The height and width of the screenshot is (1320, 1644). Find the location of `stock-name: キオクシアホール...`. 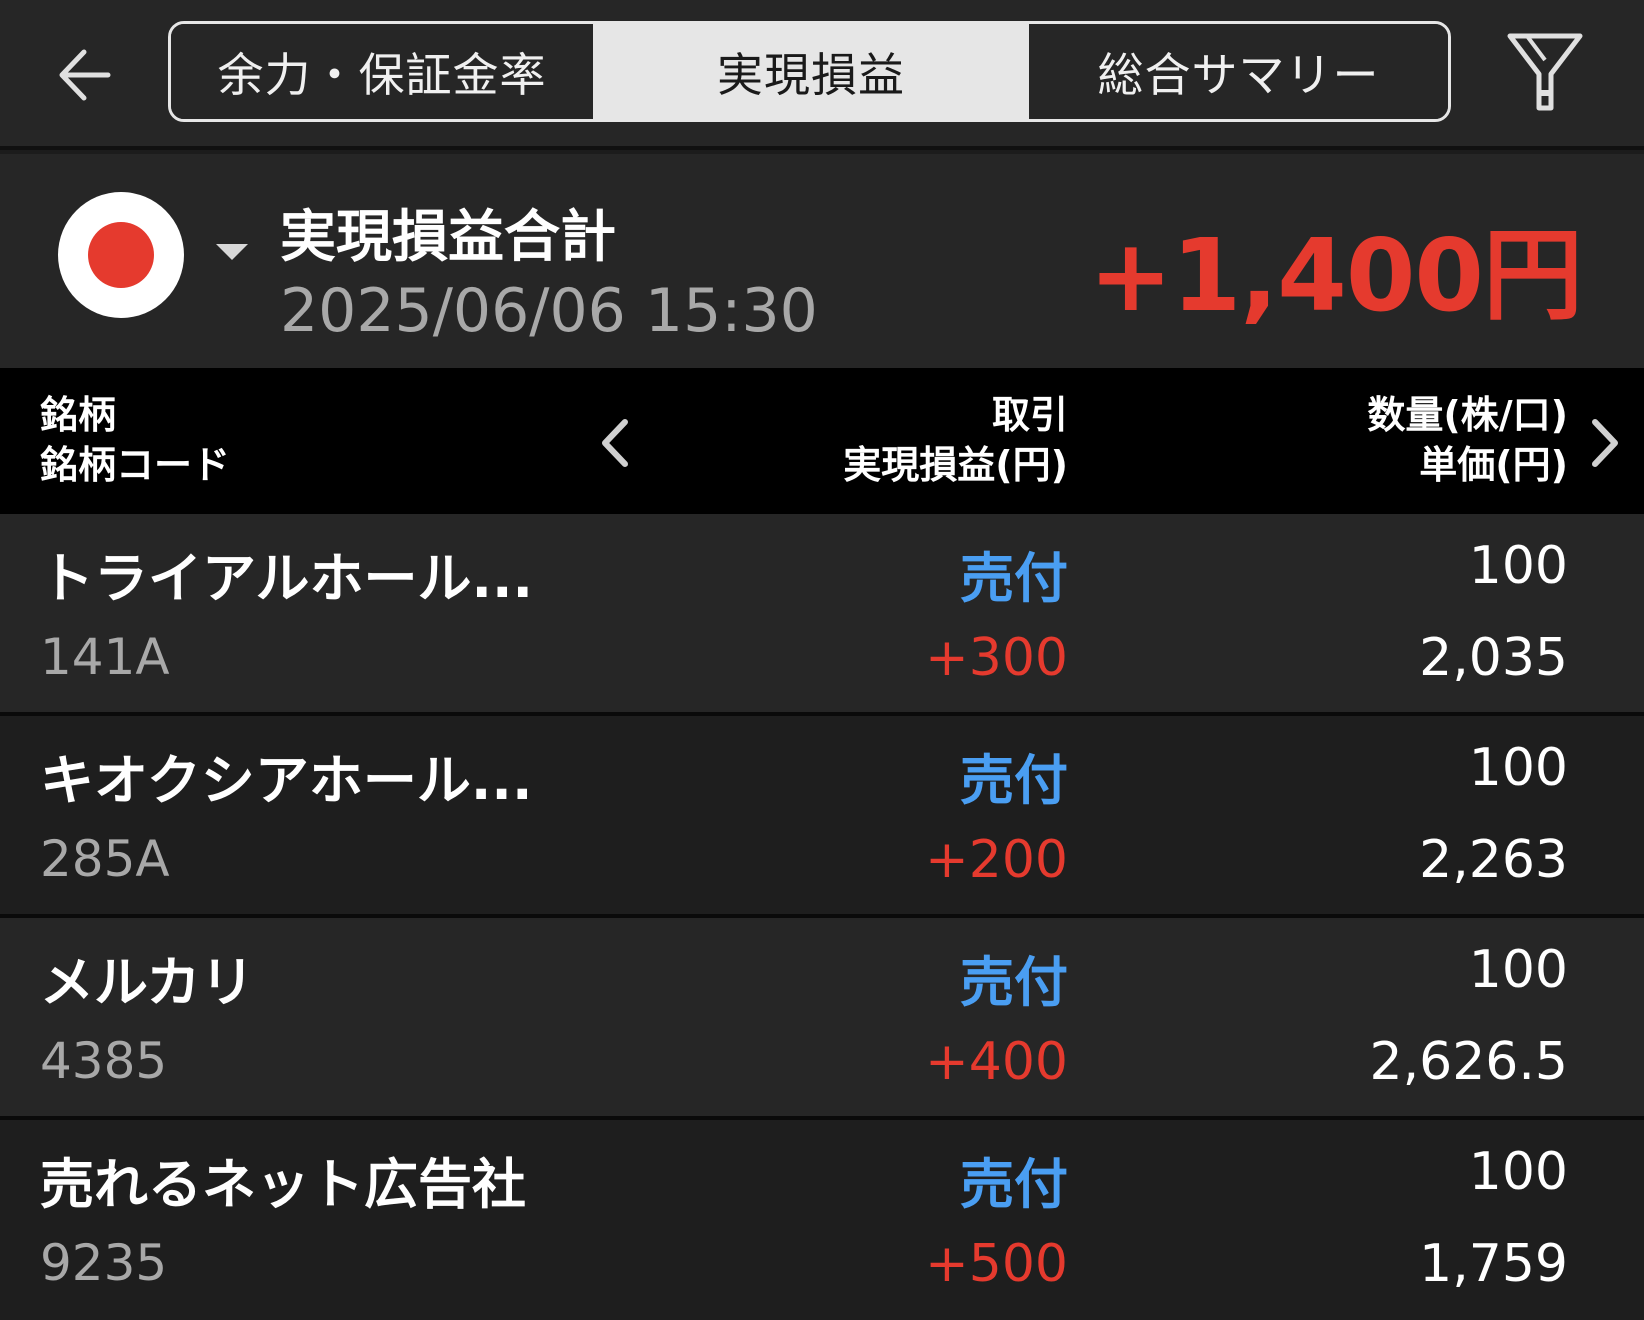

stock-name: キオクシアホール... is located at coordinates (286, 780).